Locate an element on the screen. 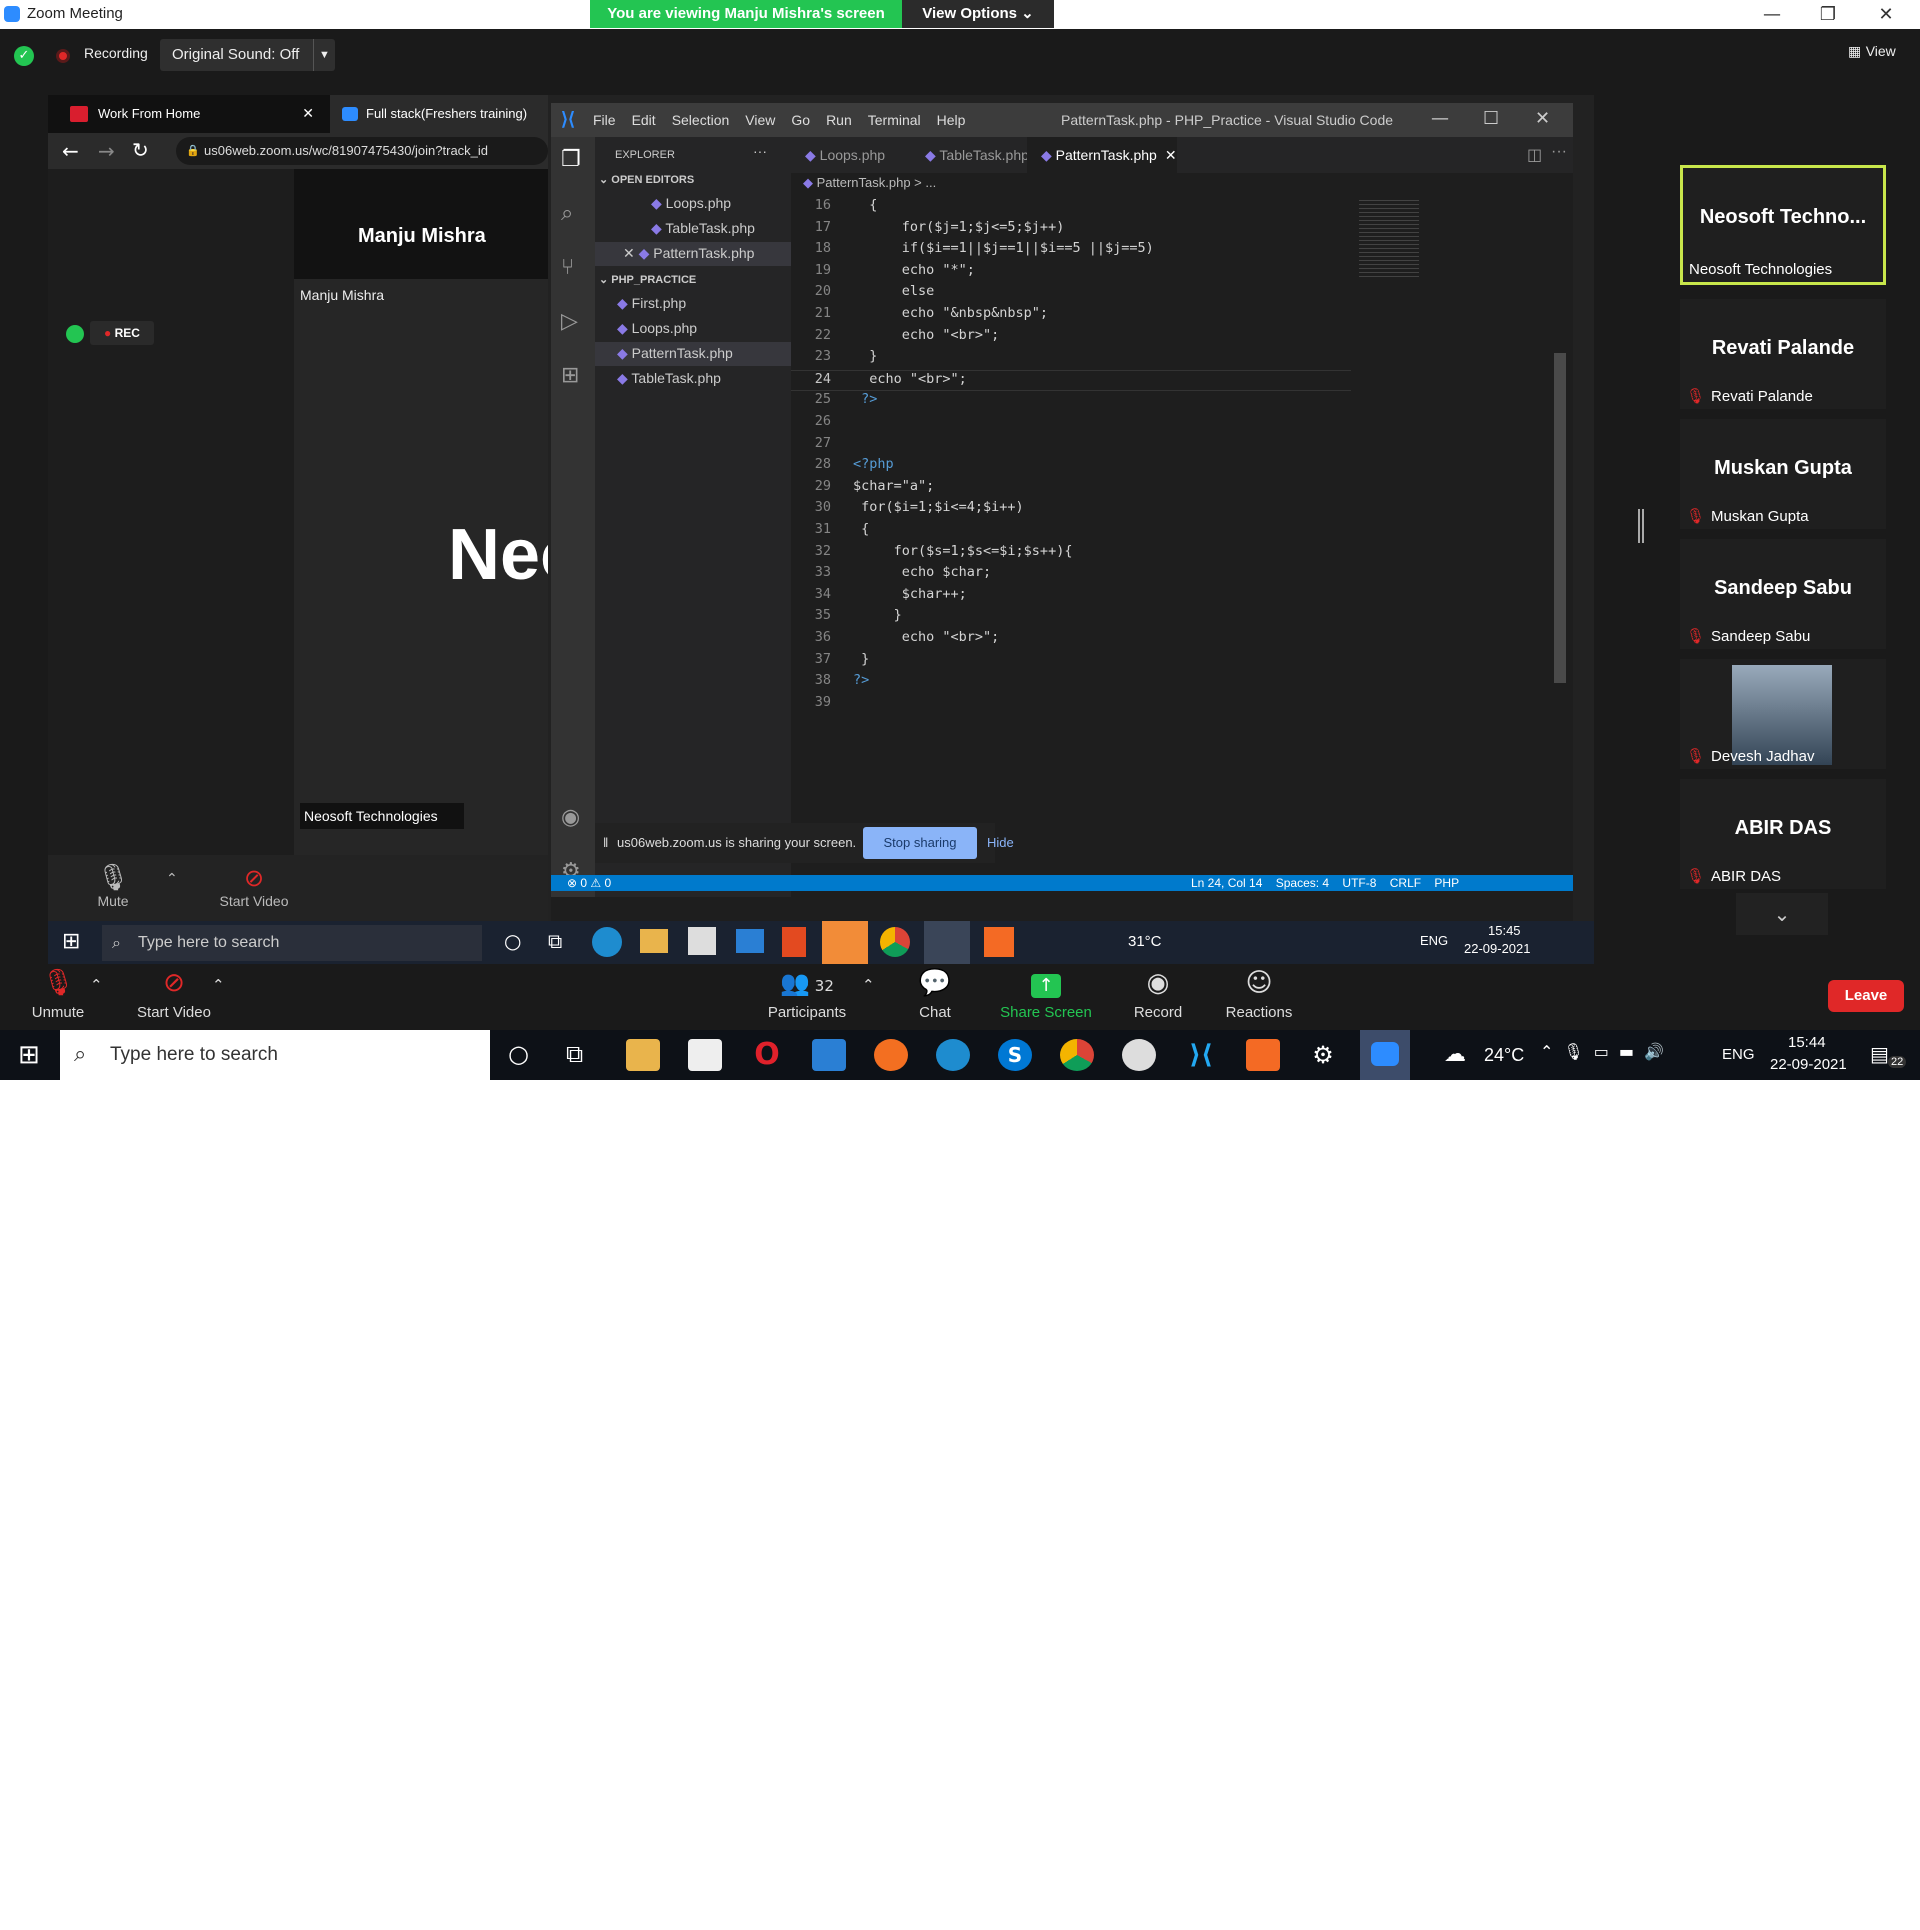  cursor-status: Ln 24, Col 14 Spaces: 4 UTF-8 CRLF PHP is located at coordinates (1325, 883).